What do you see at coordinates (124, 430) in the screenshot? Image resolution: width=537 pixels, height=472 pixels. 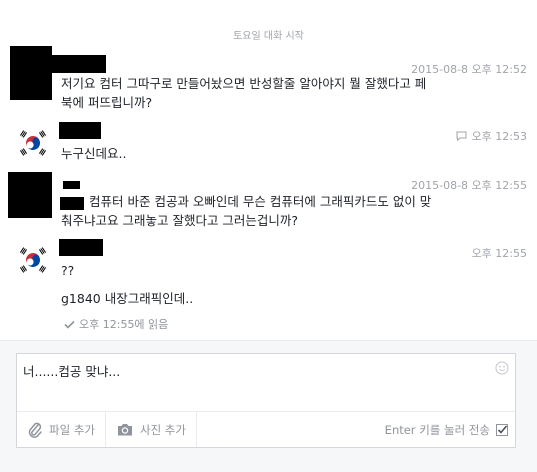 I see `camera-icon` at bounding box center [124, 430].